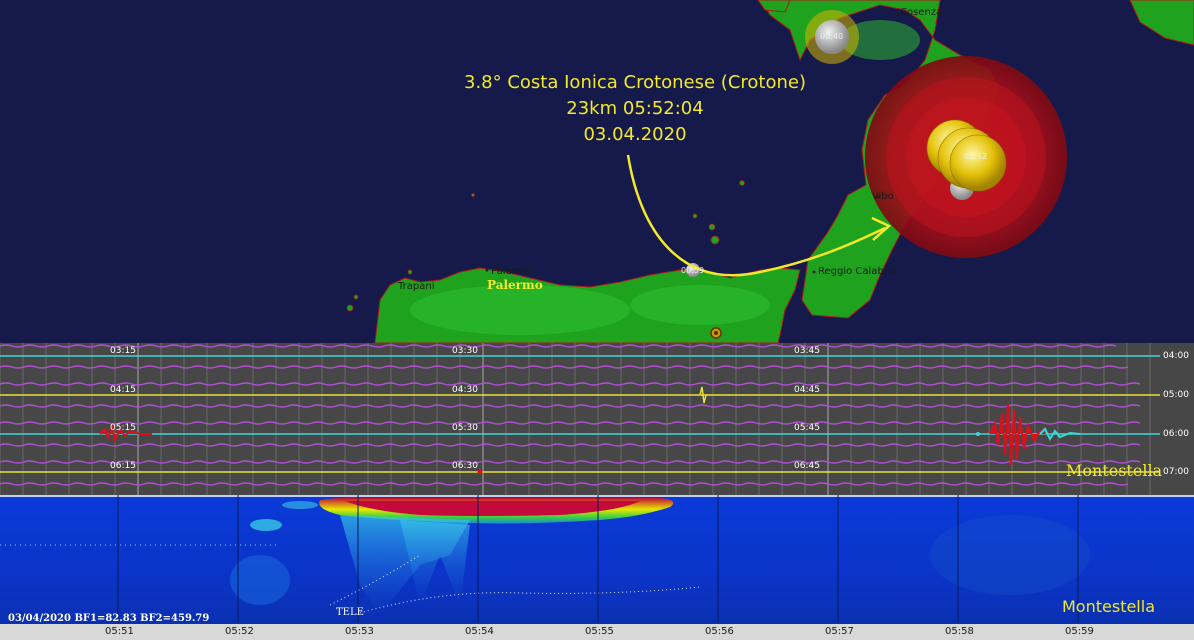  What do you see at coordinates (119, 631) in the screenshot?
I see `time-tick: 05:51` at bounding box center [119, 631].